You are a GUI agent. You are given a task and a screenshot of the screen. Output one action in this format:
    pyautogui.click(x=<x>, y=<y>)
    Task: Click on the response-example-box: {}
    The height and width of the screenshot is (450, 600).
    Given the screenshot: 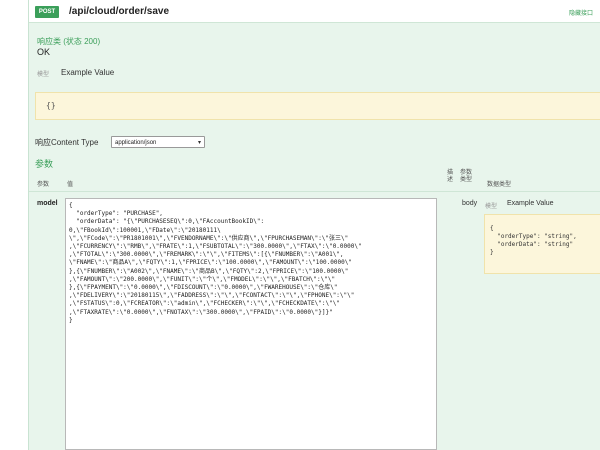 What is the action you would take?
    pyautogui.click(x=317, y=106)
    